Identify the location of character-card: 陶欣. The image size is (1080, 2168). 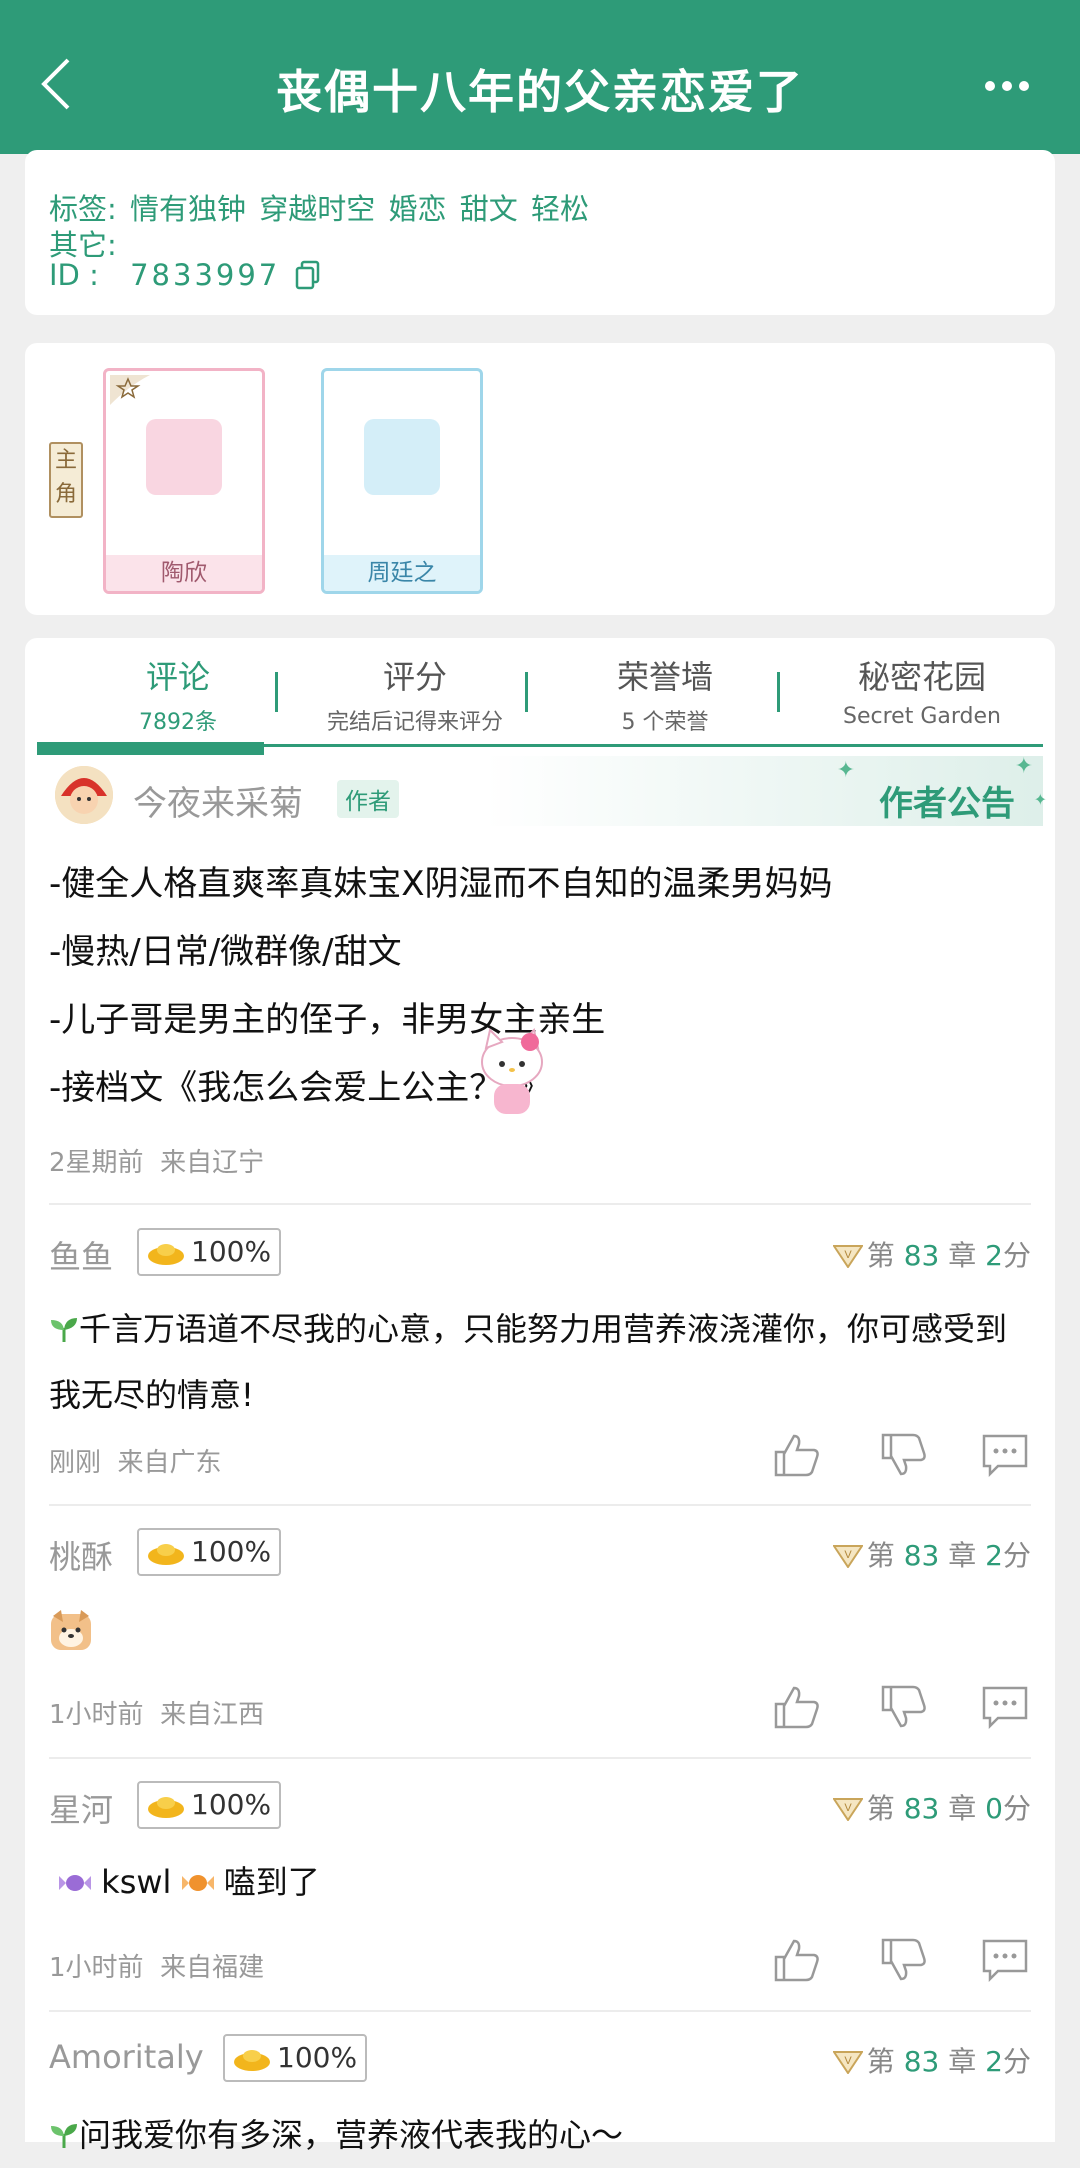
(184, 481).